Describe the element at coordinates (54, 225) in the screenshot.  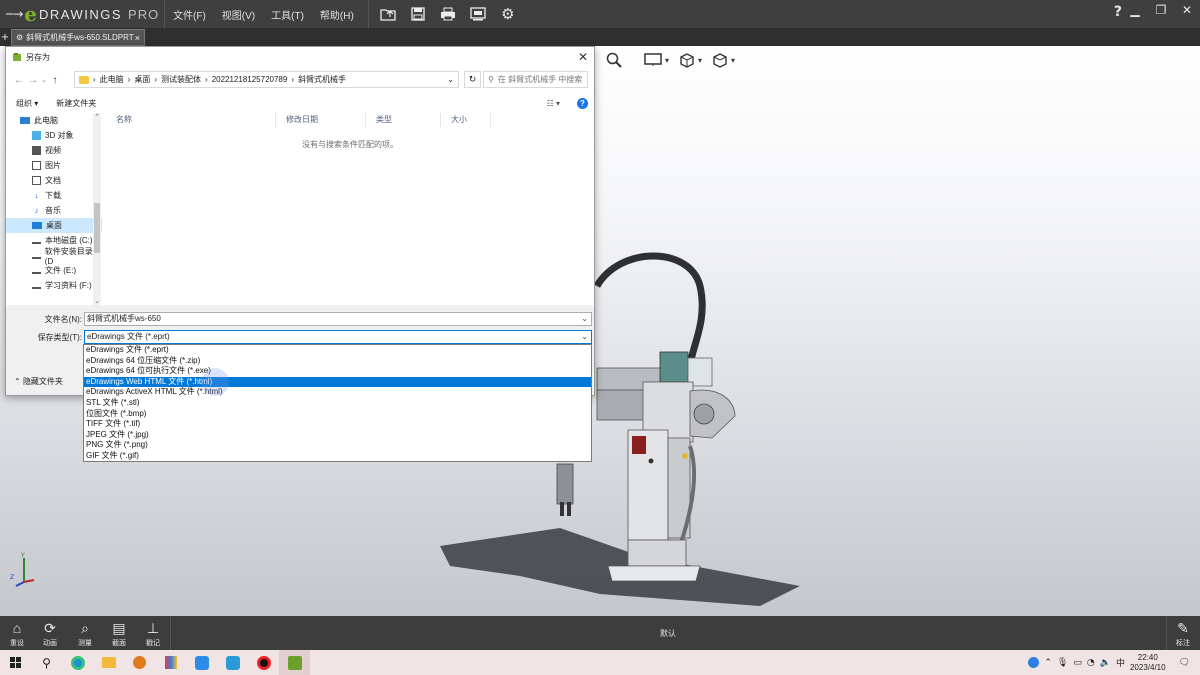
I see `nav-item-desktop: 桌面` at that location.